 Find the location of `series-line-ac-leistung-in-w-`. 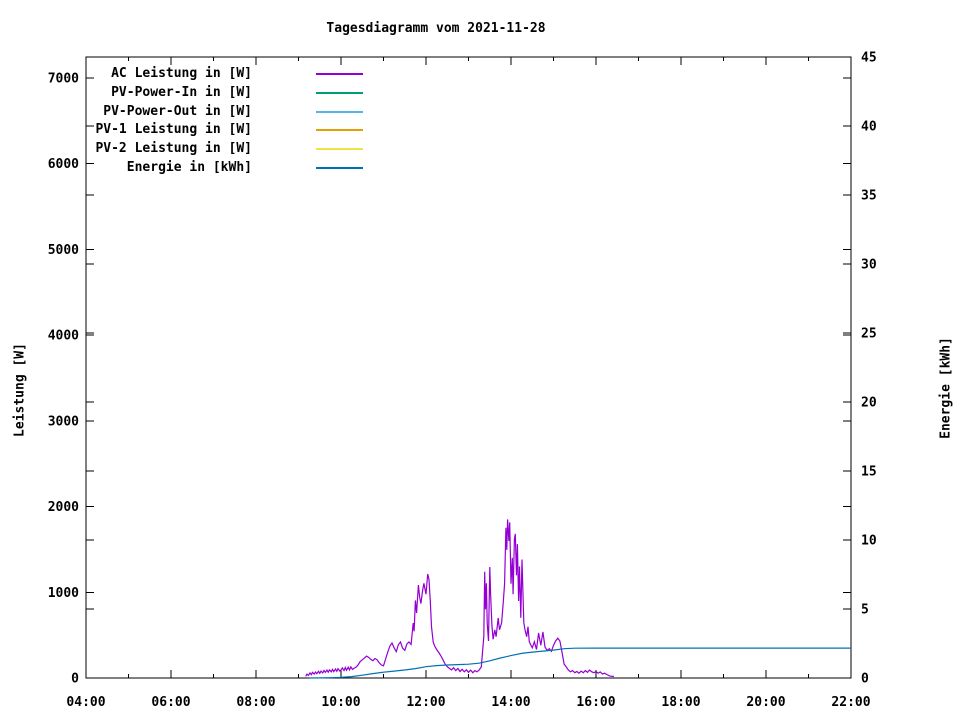

series-line-ac-leistung-in-w- is located at coordinates (459, 598).